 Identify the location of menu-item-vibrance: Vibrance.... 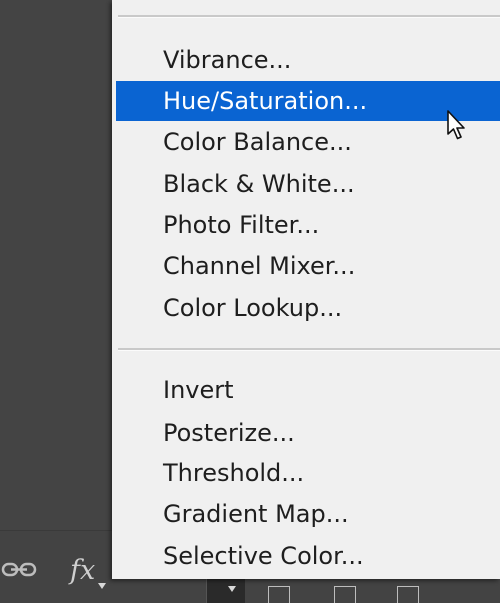
(306, 60).